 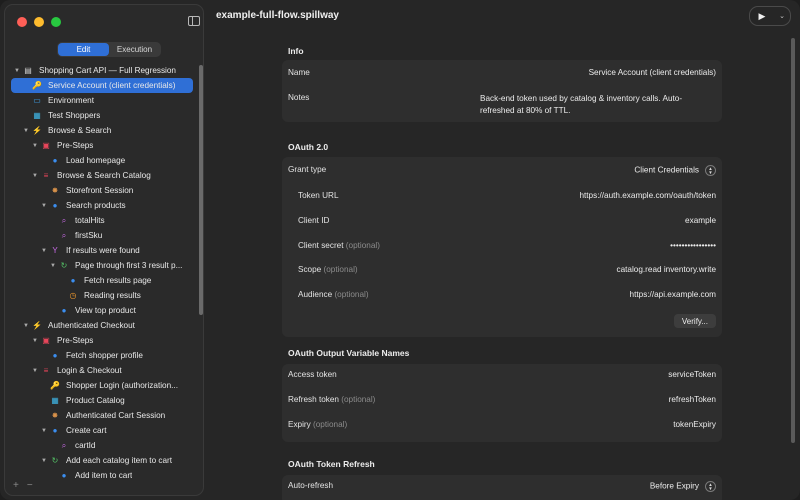 I want to click on tree-item-label: Pre-Steps, so click(x=75, y=145).